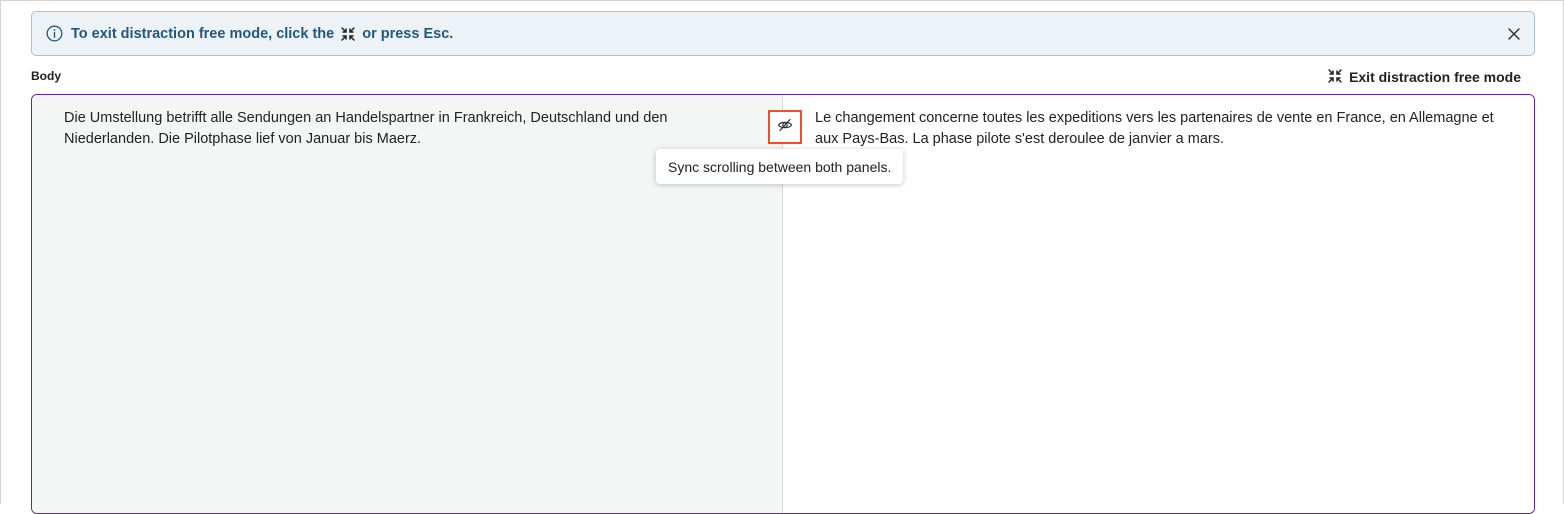 The image size is (1564, 514). I want to click on sync-scroll-tooltip: Sync scrolling between both panels., so click(780, 166).